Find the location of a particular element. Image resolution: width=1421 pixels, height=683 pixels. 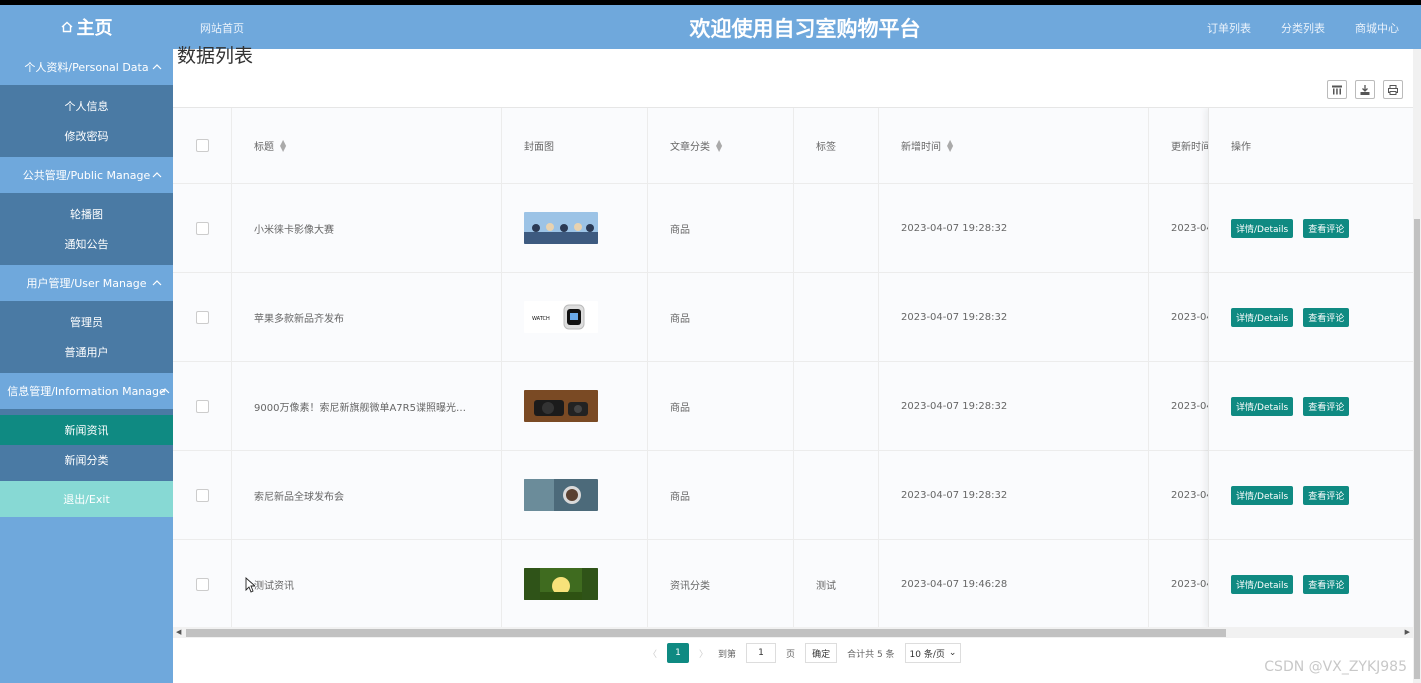

sidebar-group-public: 公共管理/Public Manage is located at coordinates (86, 175).